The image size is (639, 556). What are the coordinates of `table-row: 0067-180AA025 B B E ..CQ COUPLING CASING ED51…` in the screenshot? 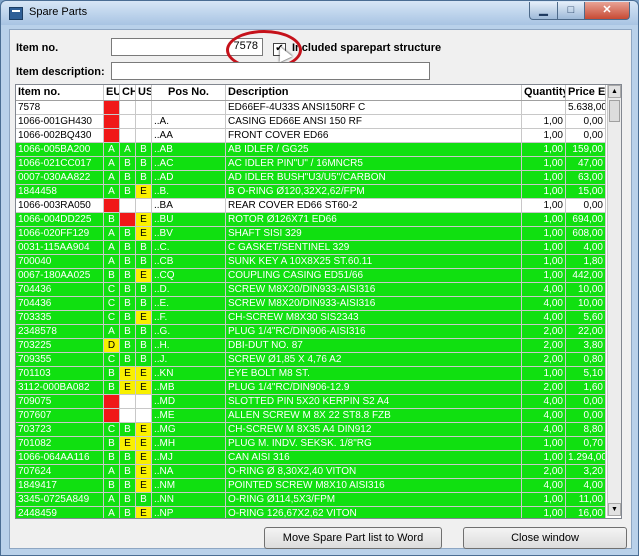 It's located at (311, 276).